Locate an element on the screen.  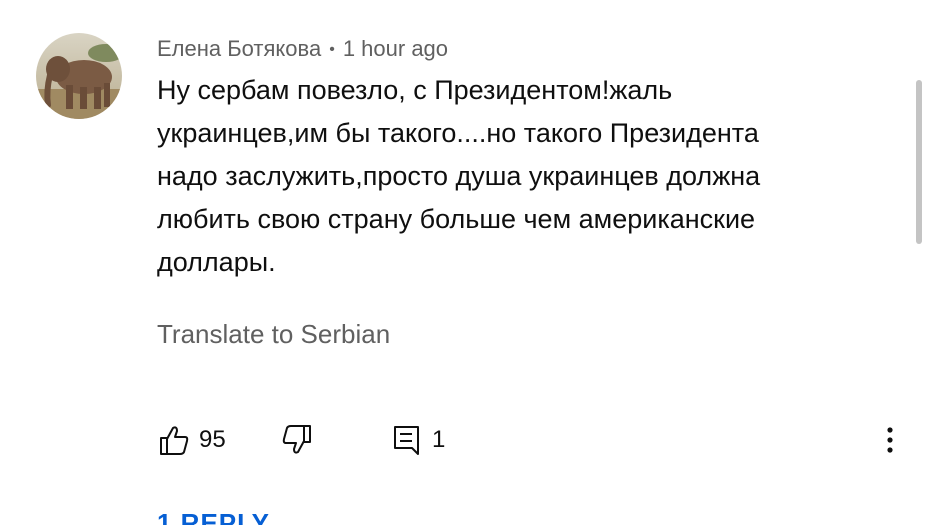
comment-meta: Елена Ботякова • 1 hour ago is located at coordinates (302, 49).